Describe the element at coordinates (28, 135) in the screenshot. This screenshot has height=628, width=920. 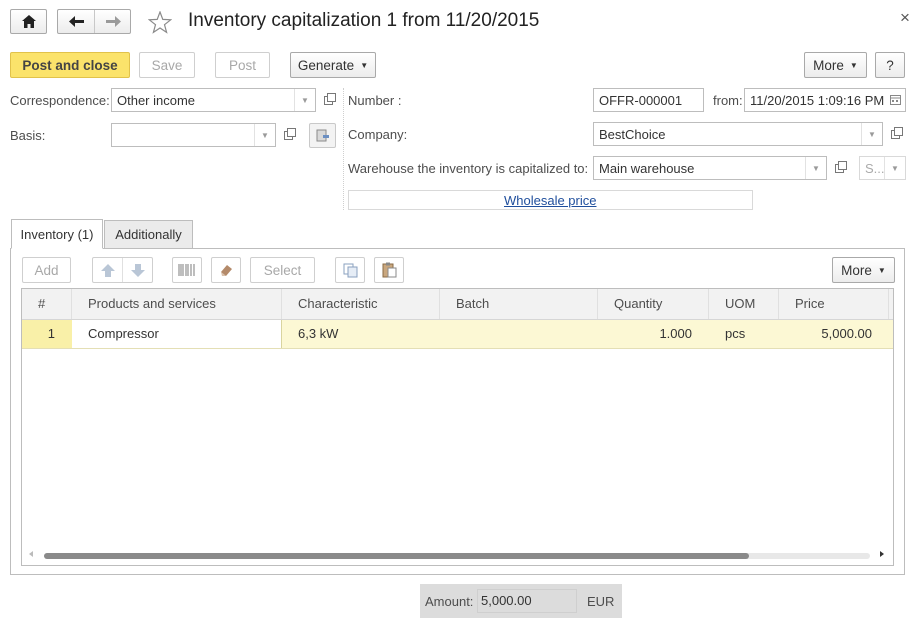
I see `basis-label: Basis:` at that location.